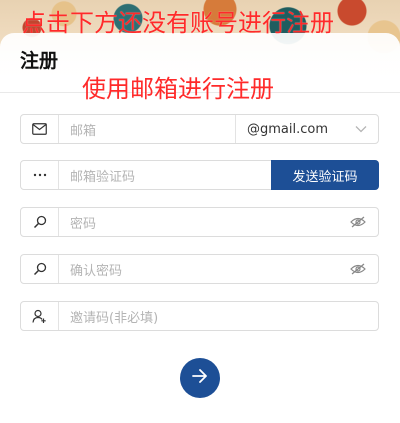  What do you see at coordinates (147, 129) in the screenshot?
I see `email-input: 邮箱` at bounding box center [147, 129].